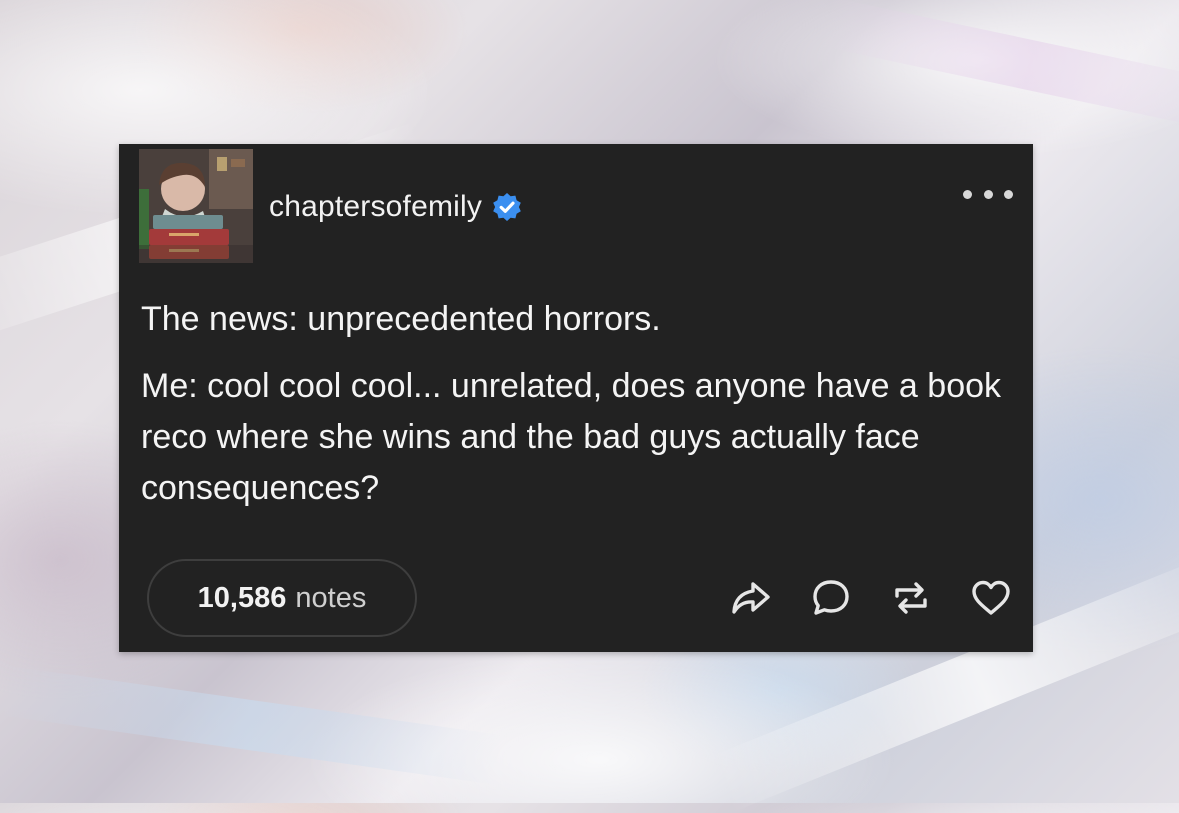 The image size is (1179, 813). What do you see at coordinates (375, 207) in the screenshot?
I see `username-link: chaptersofemily` at bounding box center [375, 207].